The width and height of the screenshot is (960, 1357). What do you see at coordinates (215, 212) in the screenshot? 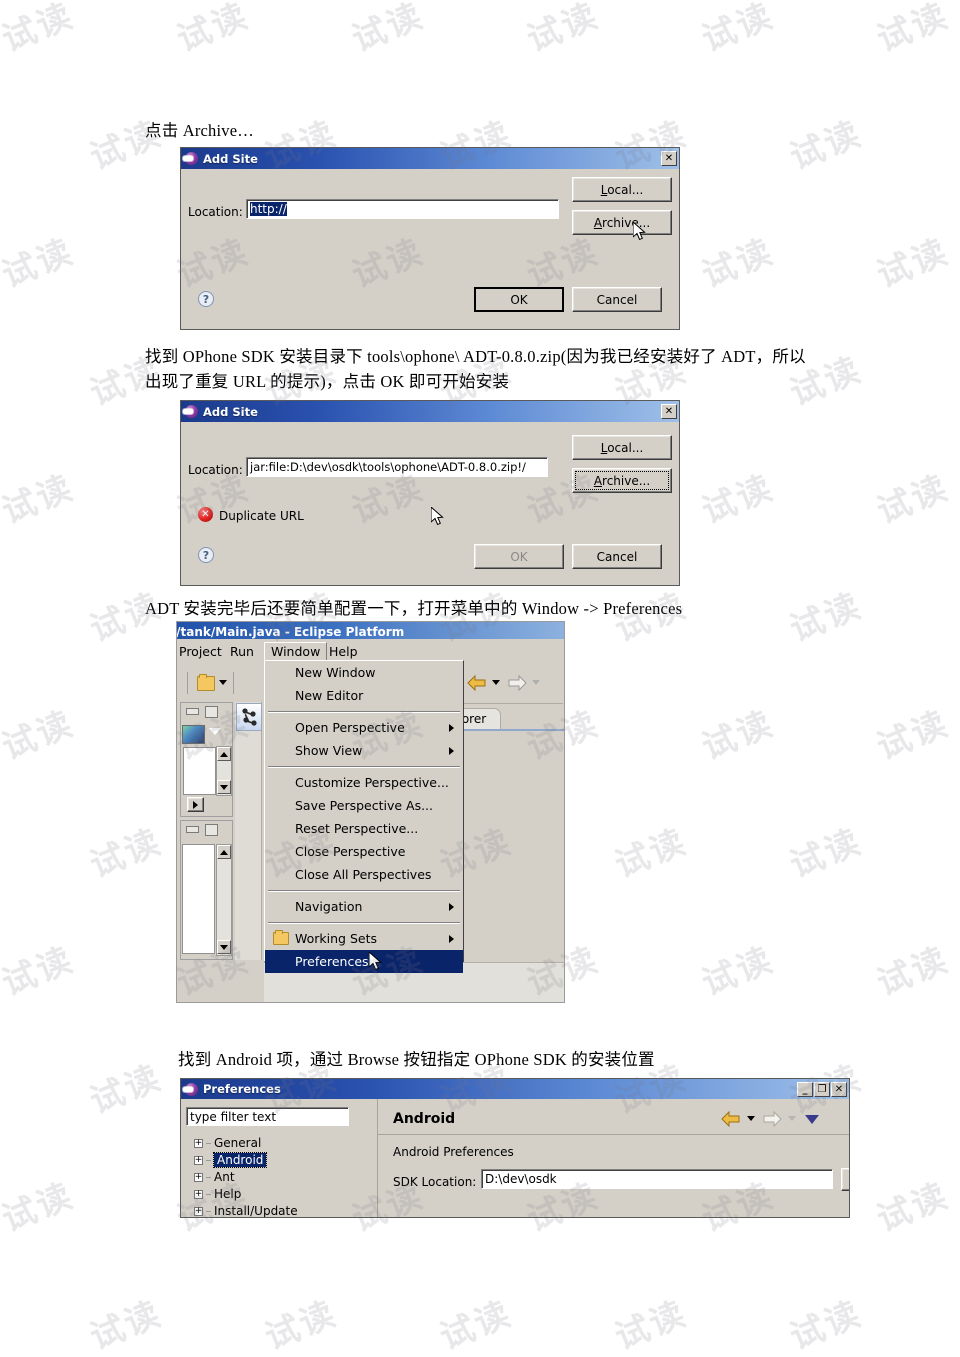
I see `location-label: Location:` at bounding box center [215, 212].